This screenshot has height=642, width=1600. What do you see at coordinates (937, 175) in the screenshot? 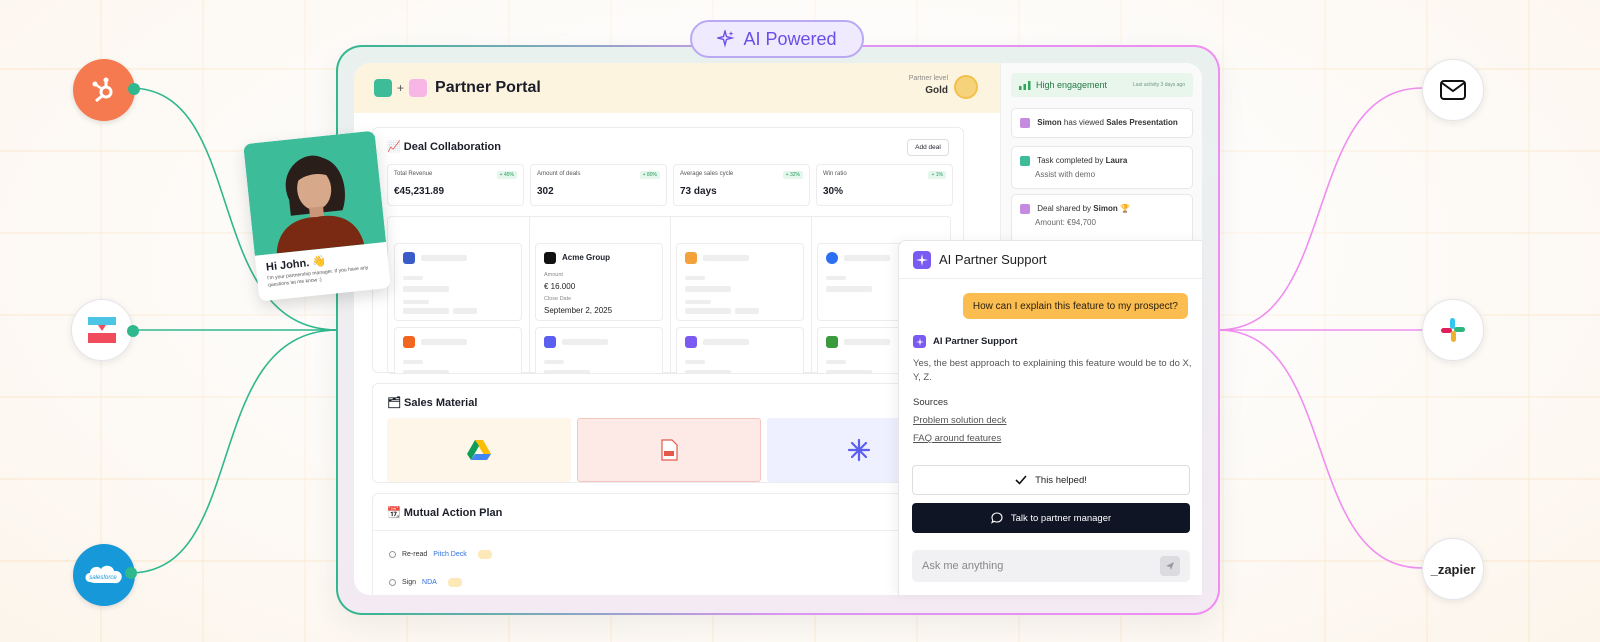
I see `metric-delta: + 1%` at bounding box center [937, 175].